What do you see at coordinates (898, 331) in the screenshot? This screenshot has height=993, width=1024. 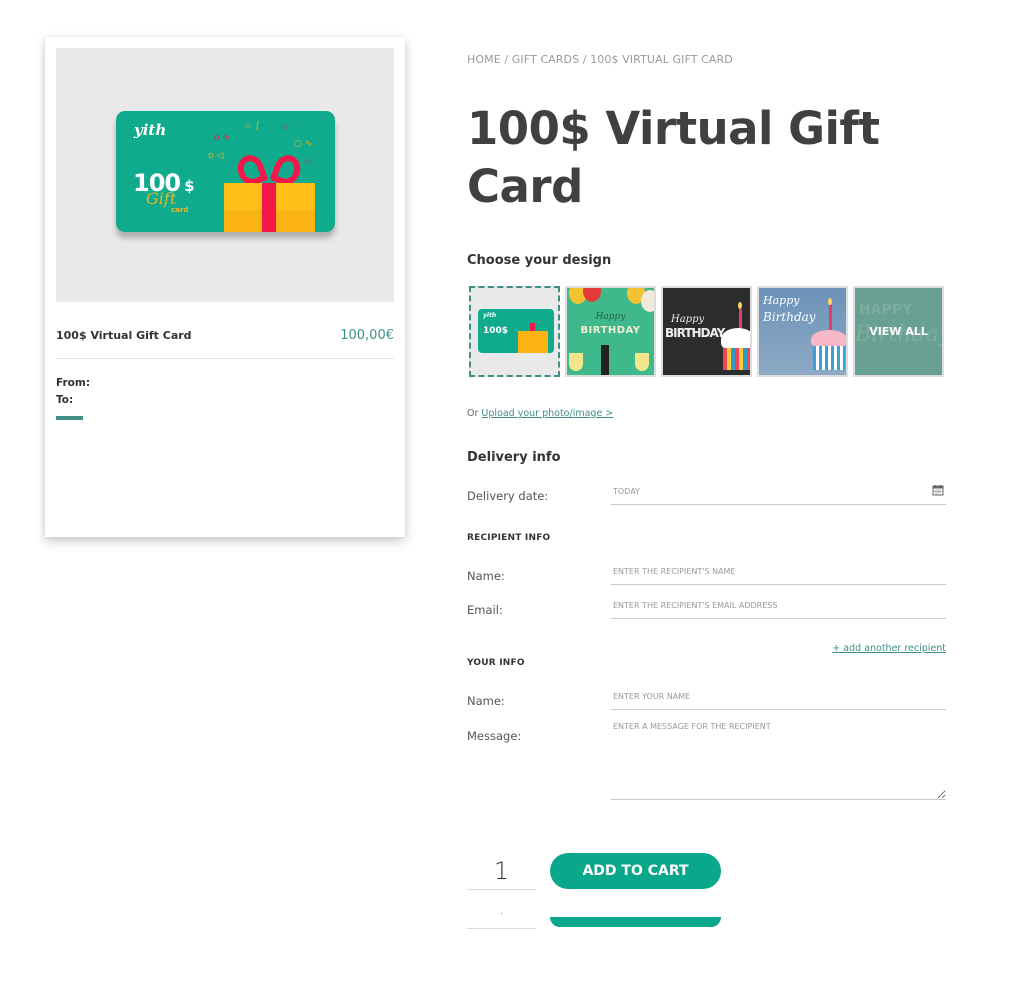 I see `view-all-designs-button: HAPPY Birthday VIEW ALL` at bounding box center [898, 331].